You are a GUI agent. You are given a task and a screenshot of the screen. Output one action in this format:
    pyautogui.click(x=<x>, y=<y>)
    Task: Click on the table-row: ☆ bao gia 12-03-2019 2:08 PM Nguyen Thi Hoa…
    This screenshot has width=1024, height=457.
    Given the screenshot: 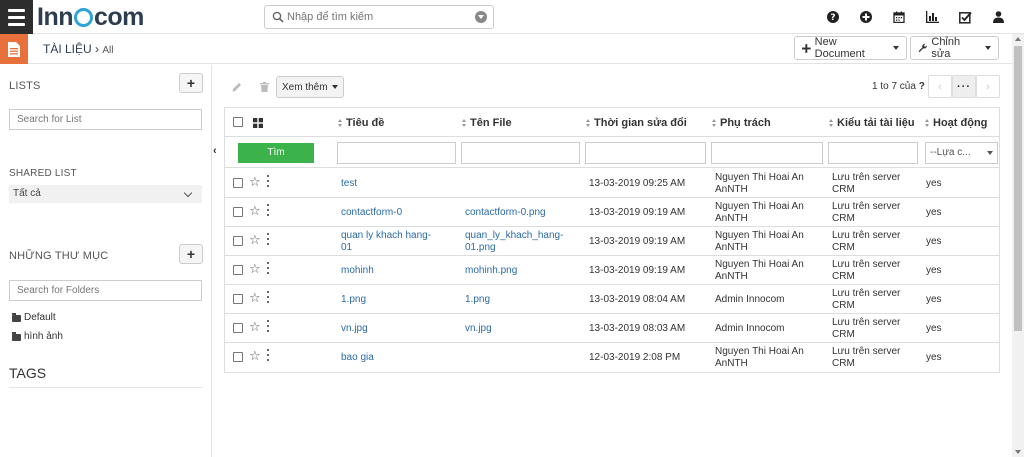 What is the action you would take?
    pyautogui.click(x=612, y=357)
    